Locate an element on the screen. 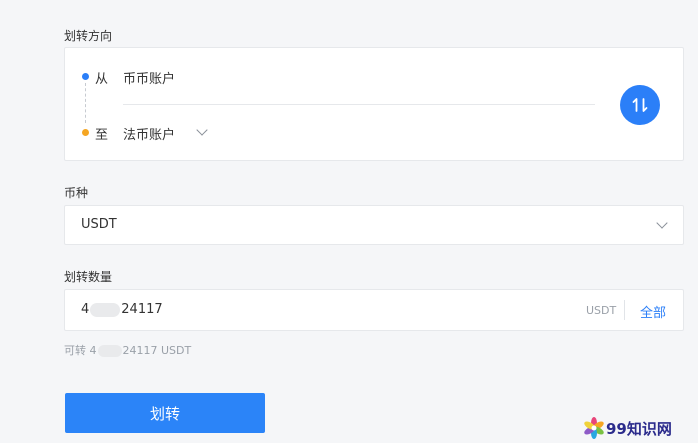 The image size is (698, 443). swap-button is located at coordinates (640, 105).